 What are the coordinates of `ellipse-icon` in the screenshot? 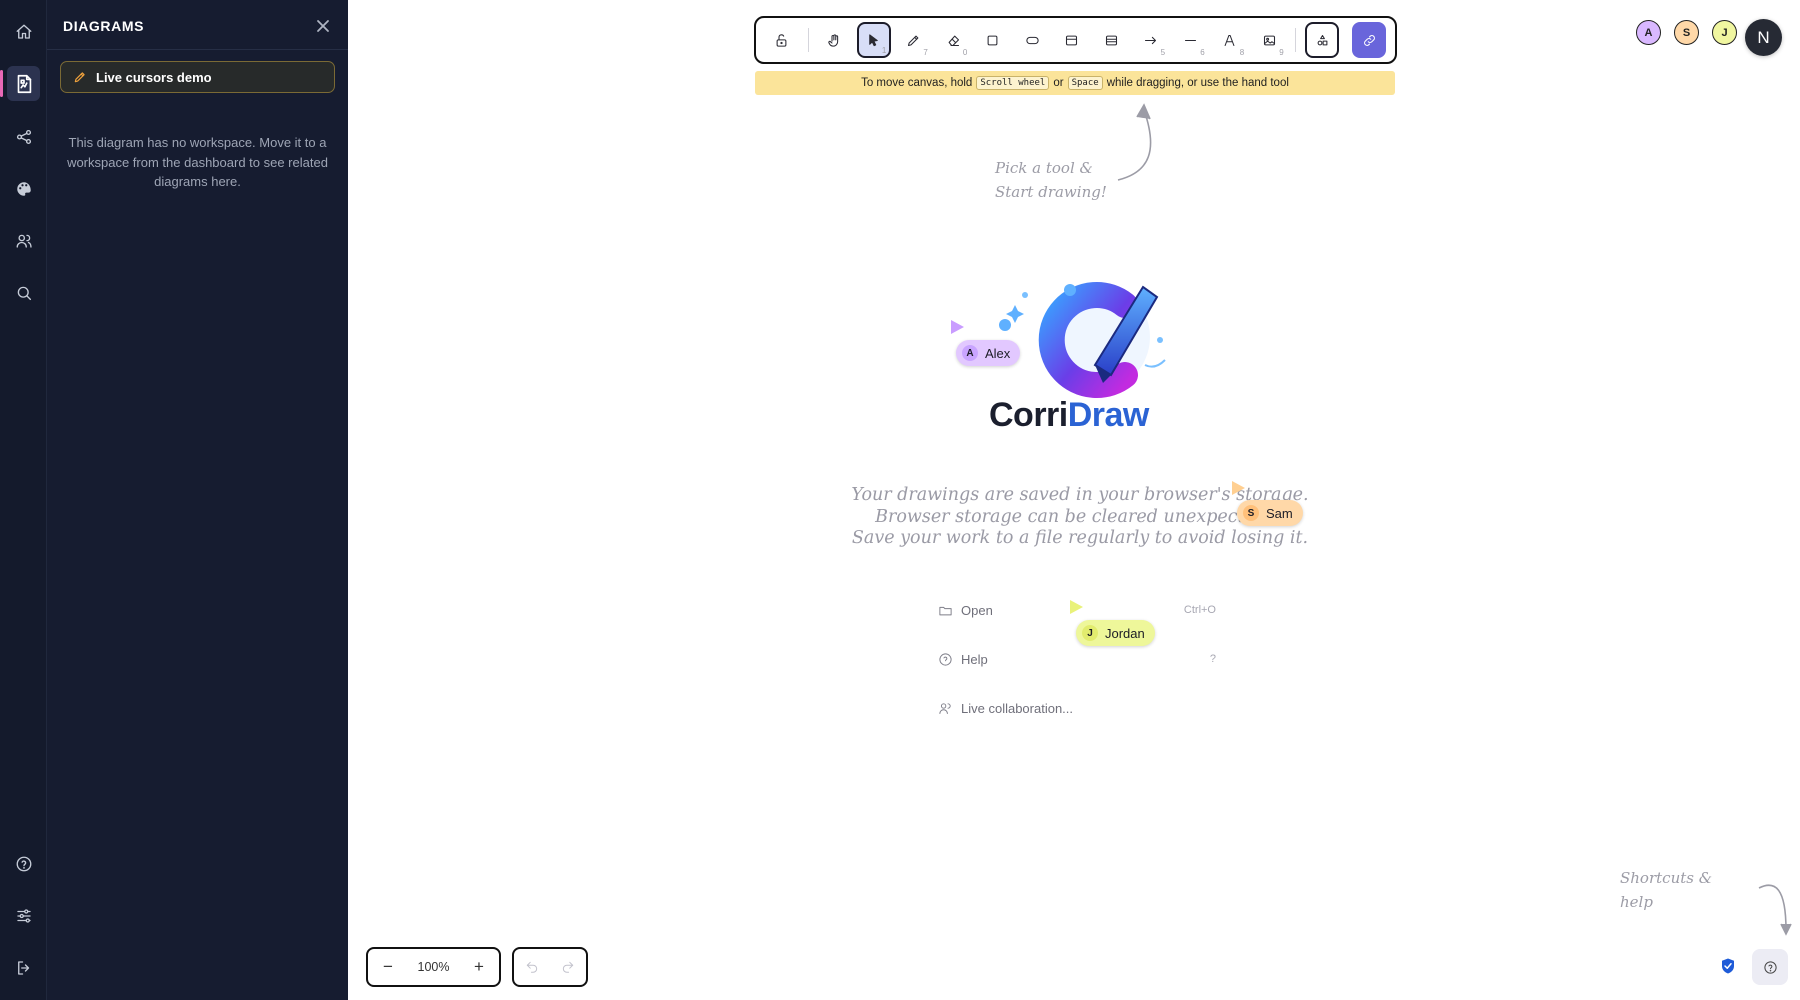 It's located at (1032, 40).